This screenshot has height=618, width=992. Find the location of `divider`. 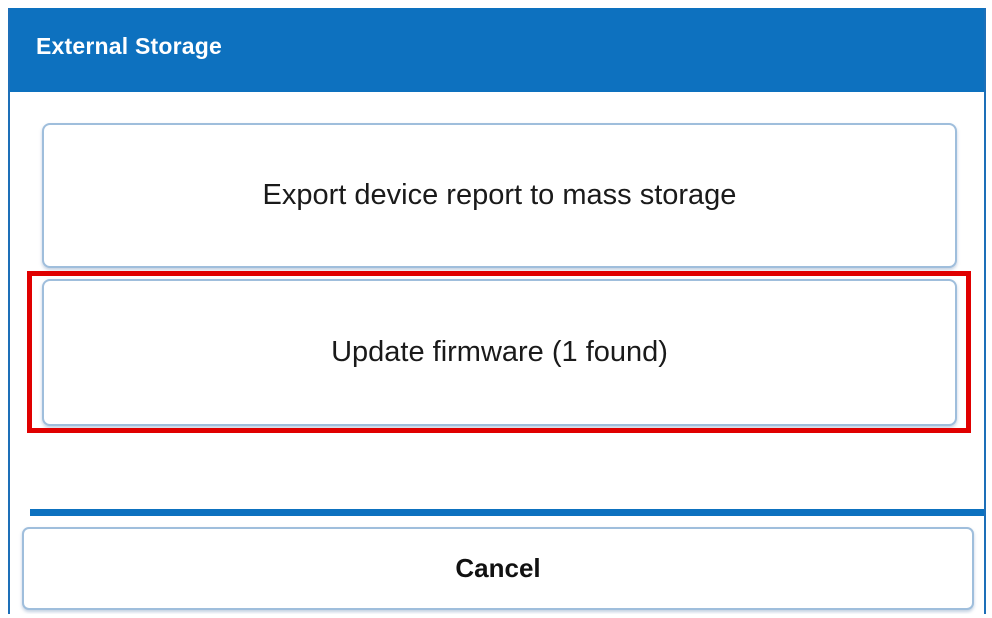

divider is located at coordinates (507, 512).